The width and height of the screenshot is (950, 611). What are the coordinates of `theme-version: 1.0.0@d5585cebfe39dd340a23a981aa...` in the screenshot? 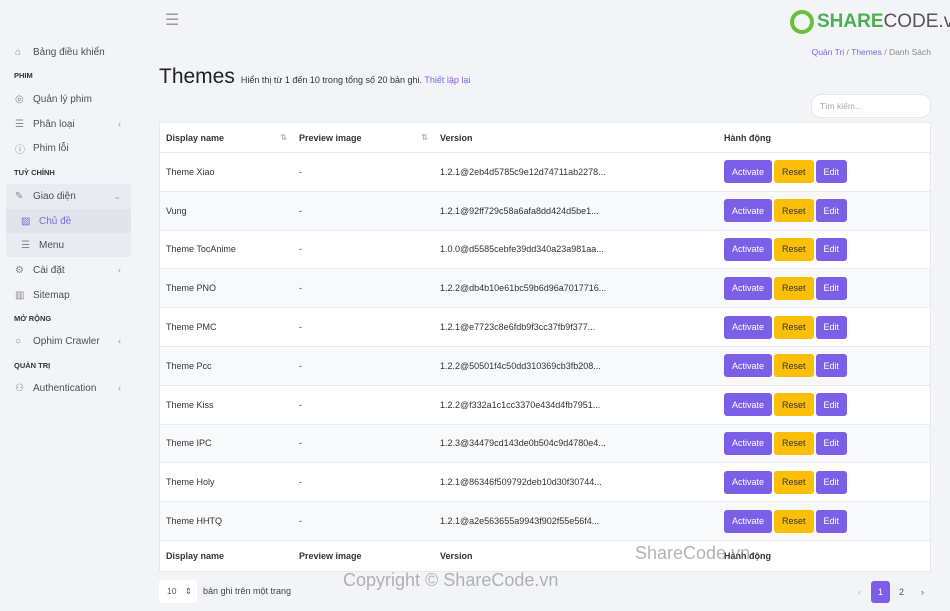 It's located at (522, 249).